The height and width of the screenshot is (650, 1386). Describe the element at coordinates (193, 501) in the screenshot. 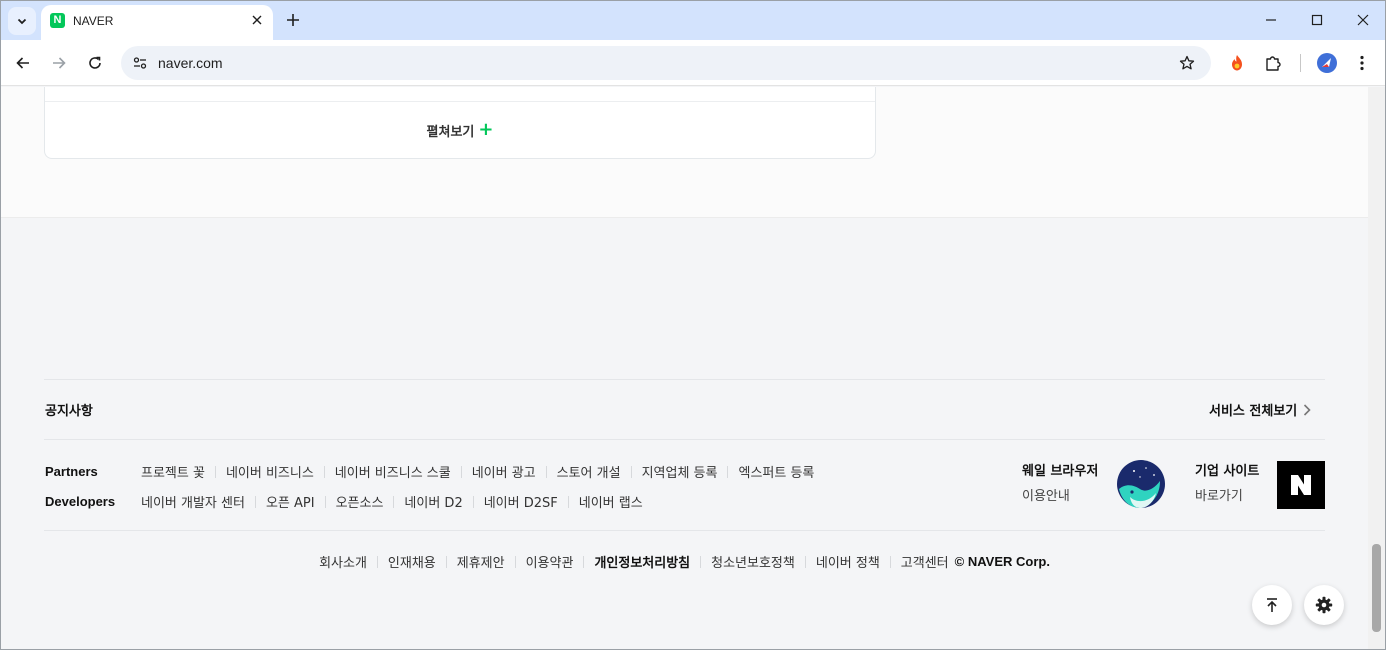

I see `footer-link: 네이버 개발자 센터` at that location.